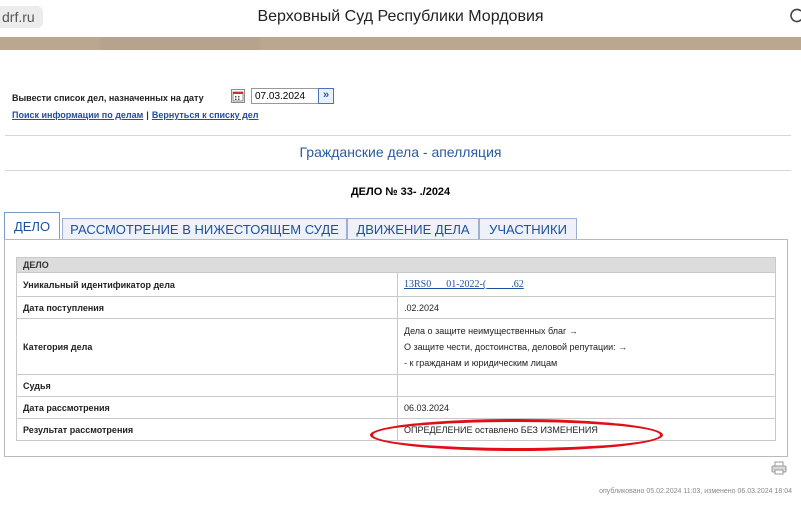 This screenshot has height=505, width=801. What do you see at coordinates (413, 229) in the screenshot?
I see `tab-case-movement: ДВИЖЕНИЕ ДЕЛА` at bounding box center [413, 229].